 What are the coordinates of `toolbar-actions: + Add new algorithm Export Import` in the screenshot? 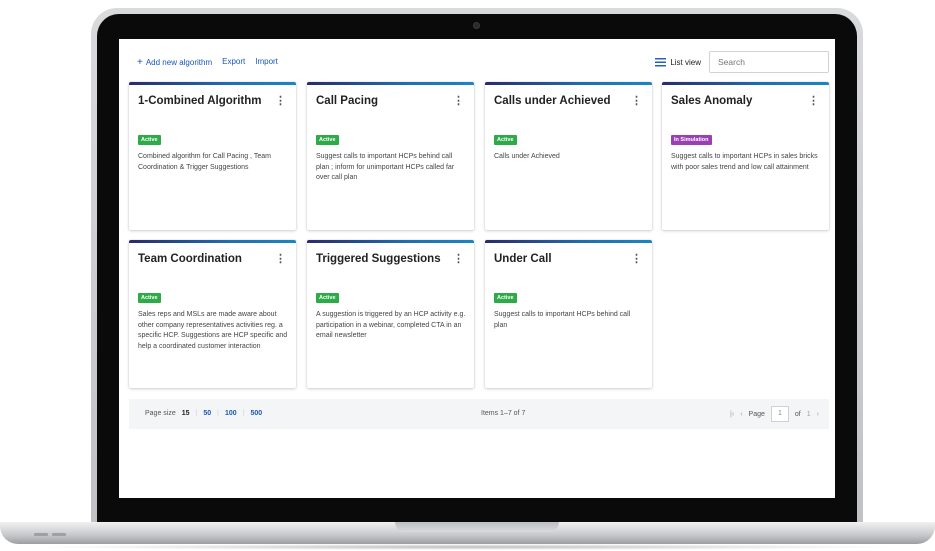 It's located at (207, 62).